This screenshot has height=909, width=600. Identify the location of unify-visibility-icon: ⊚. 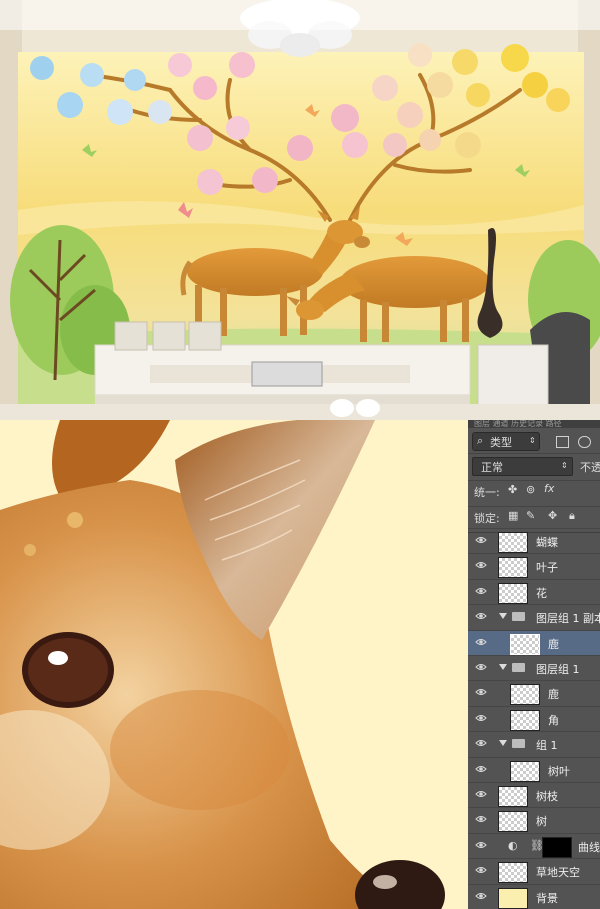
(530, 489).